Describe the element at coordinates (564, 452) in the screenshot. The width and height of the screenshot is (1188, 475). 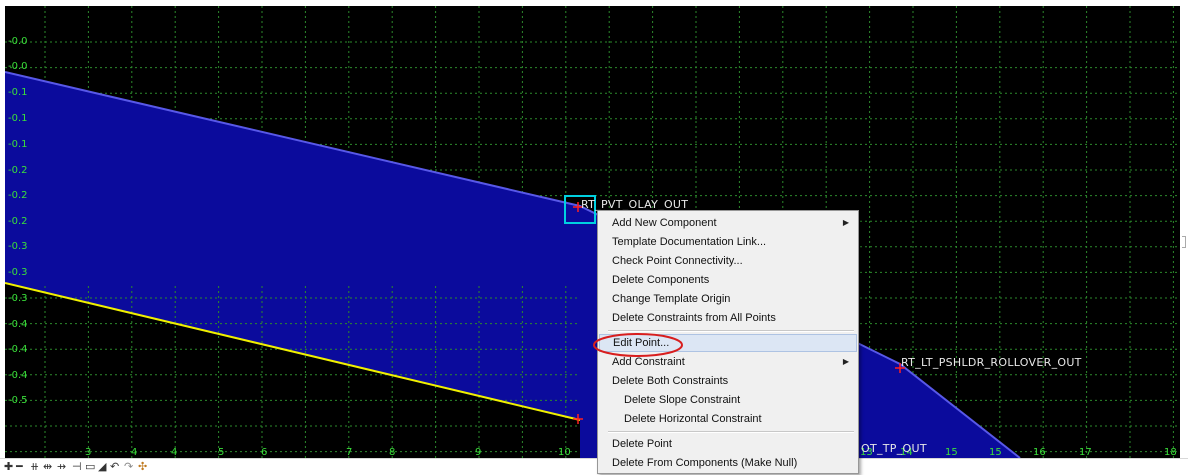
I see `x-tick-label: 10` at that location.